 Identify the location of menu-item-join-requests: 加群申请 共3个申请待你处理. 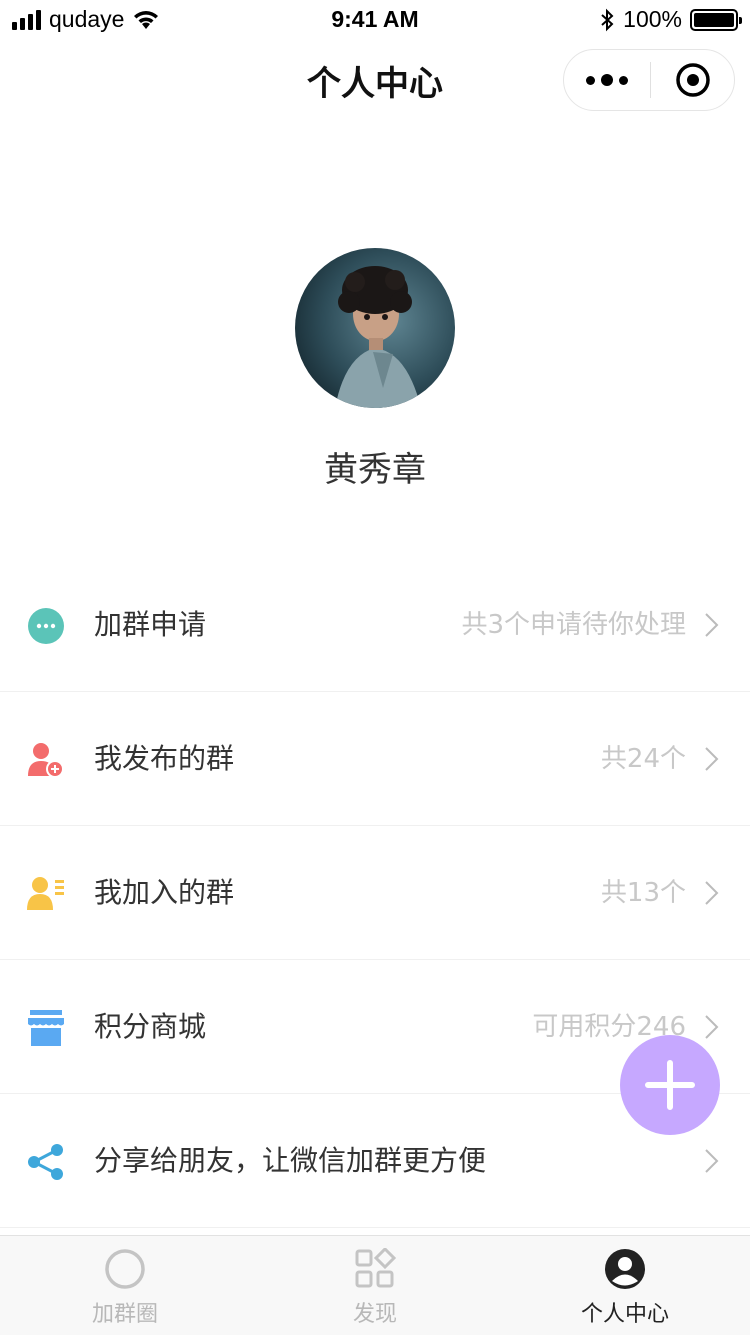
(375, 625).